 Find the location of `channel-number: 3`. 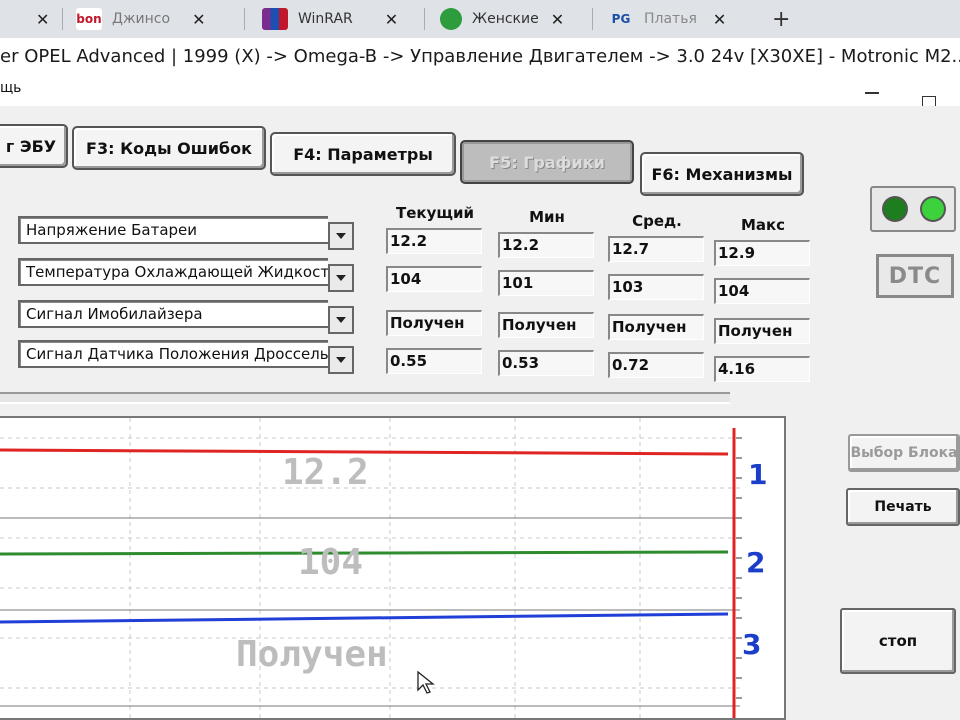

channel-number: 3 is located at coordinates (752, 644).